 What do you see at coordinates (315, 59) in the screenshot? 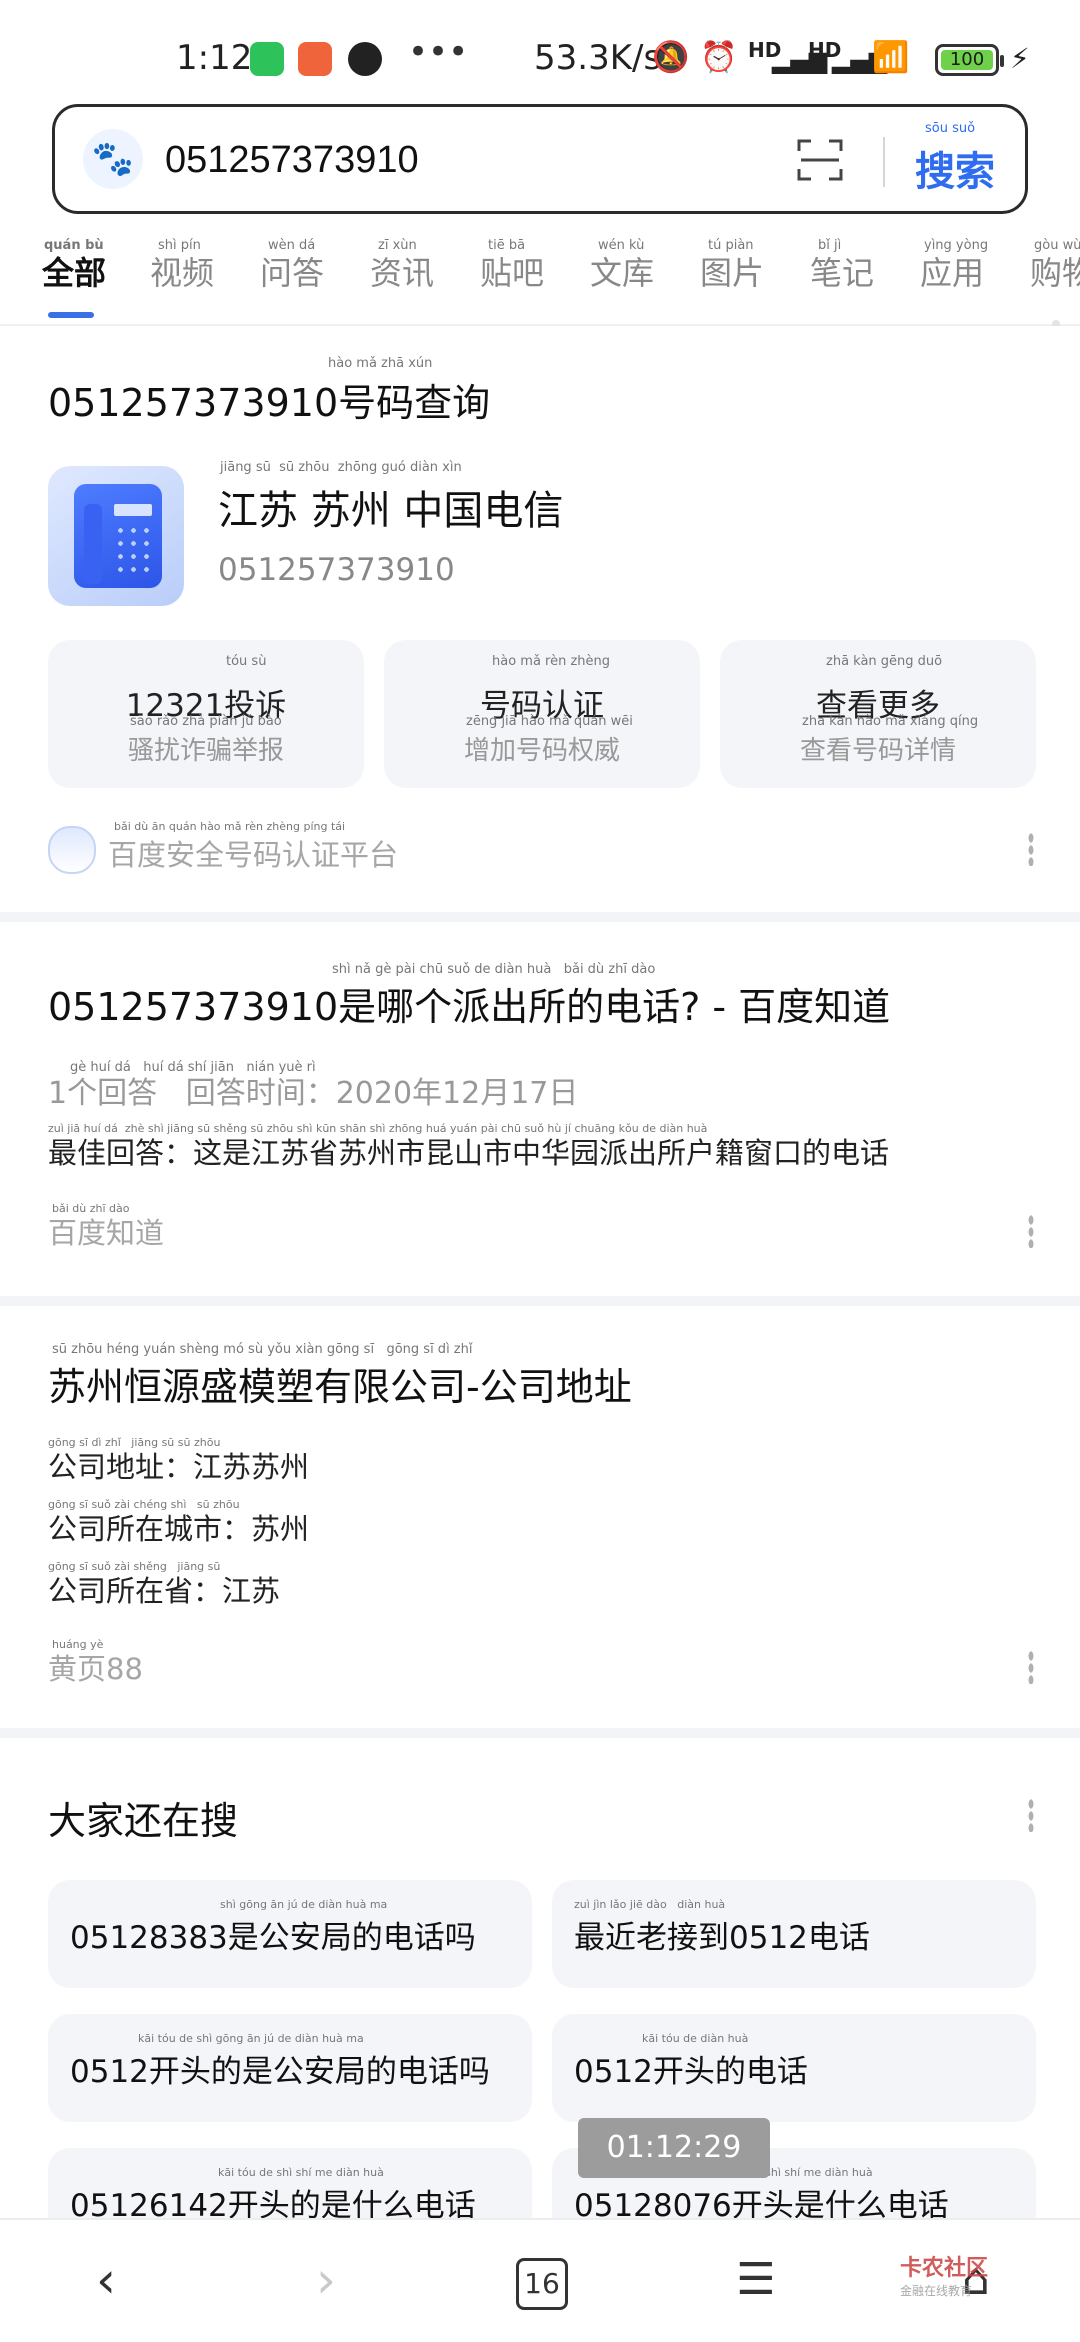
I see `app-notification-icon` at bounding box center [315, 59].